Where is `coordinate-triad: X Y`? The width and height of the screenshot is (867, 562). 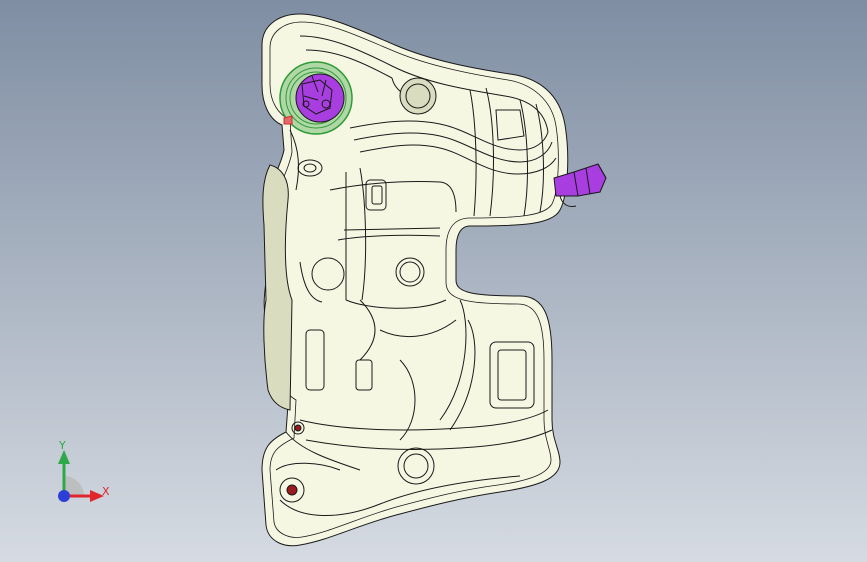
coordinate-triad: X Y is located at coordinates (84, 476).